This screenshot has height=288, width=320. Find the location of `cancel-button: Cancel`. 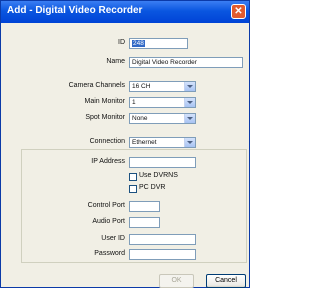

cancel-button: Cancel is located at coordinates (226, 281).